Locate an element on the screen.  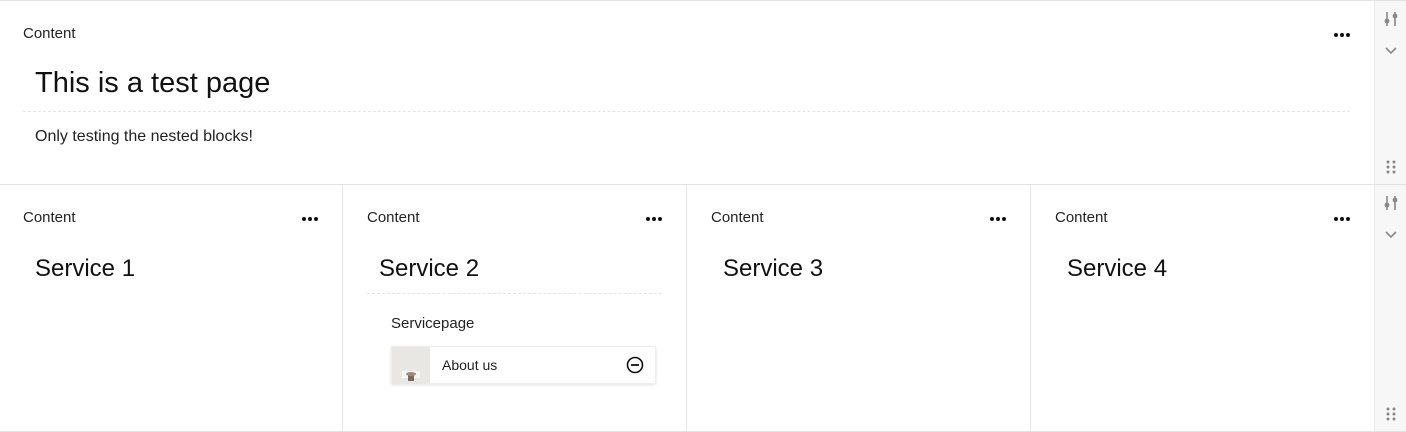
link-title: About us is located at coordinates (533, 365).